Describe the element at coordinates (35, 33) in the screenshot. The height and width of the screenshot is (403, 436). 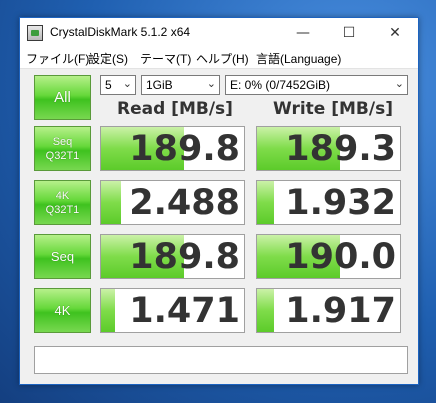
I see `app-icon` at that location.